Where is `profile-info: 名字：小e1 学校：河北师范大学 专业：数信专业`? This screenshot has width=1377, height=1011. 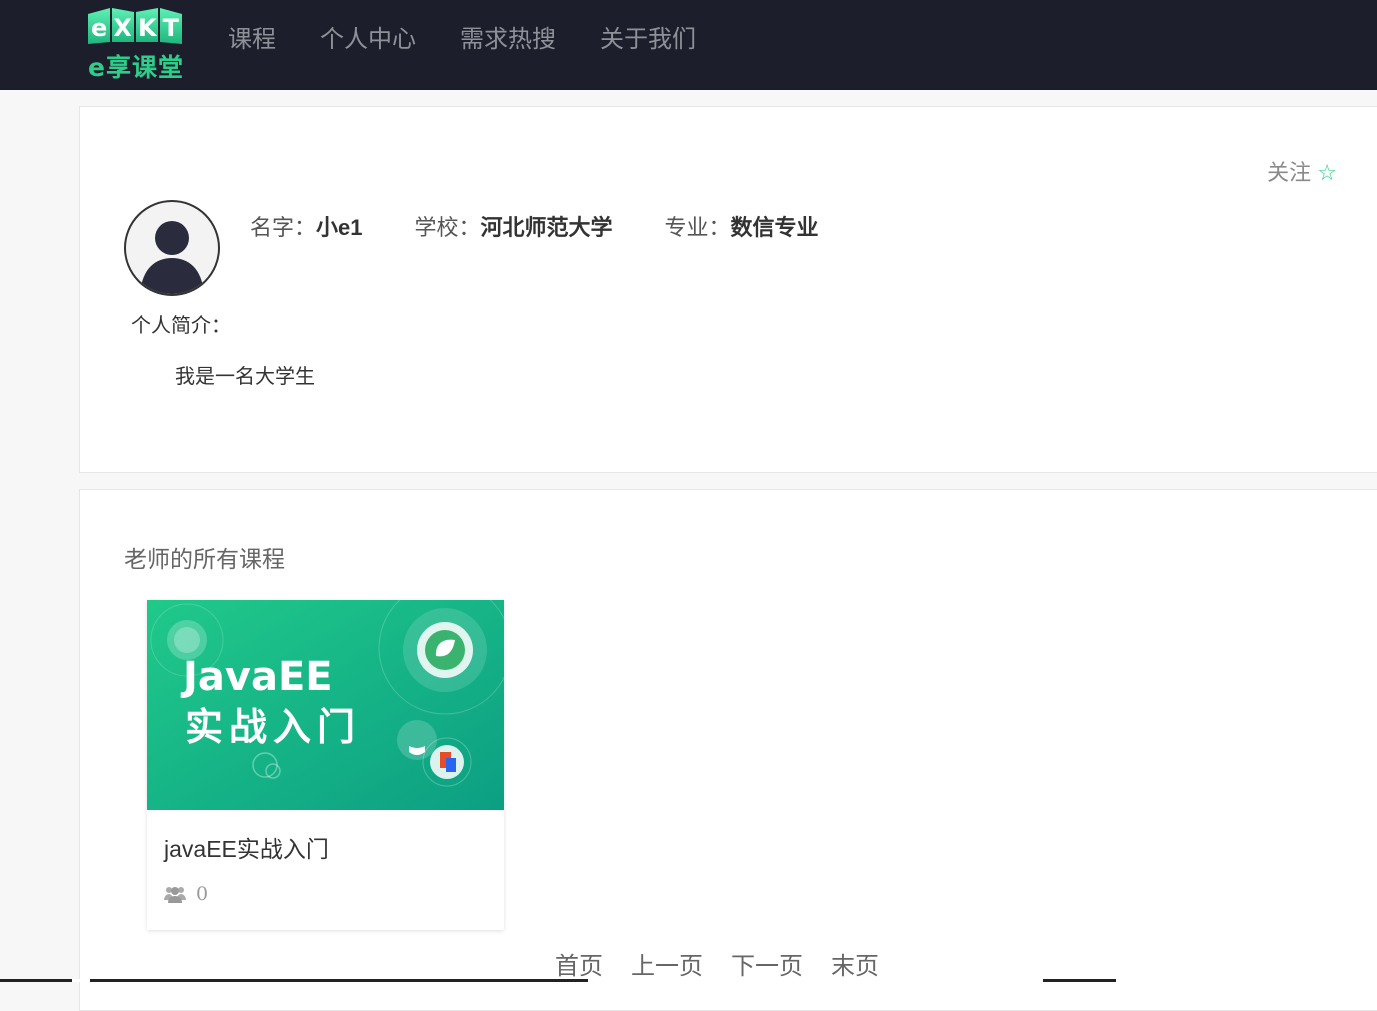
profile-info: 名字：小e1 学校：河北师范大学 专业：数信专业 is located at coordinates (560, 226).